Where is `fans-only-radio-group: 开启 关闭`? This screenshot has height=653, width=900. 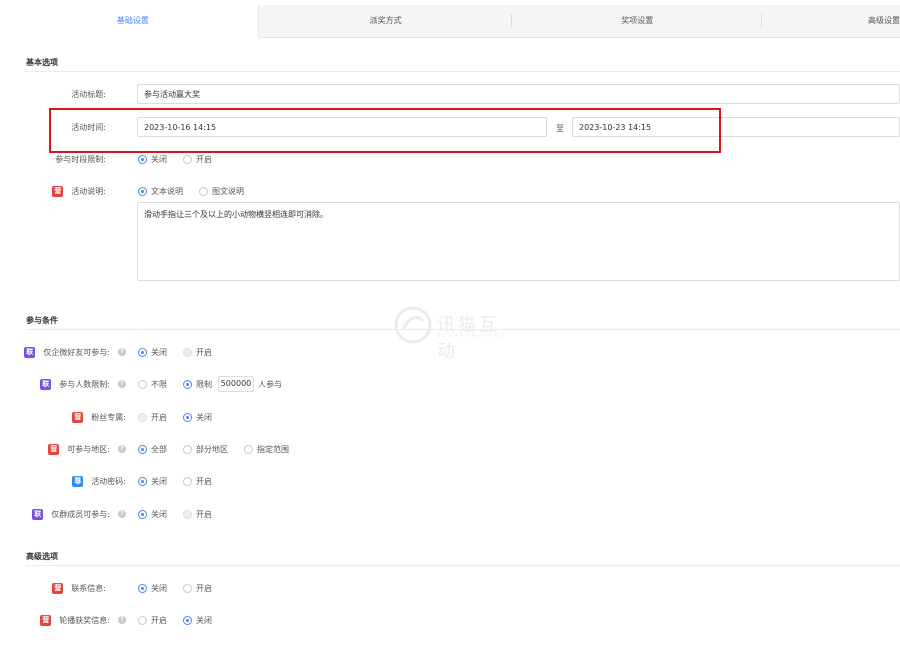
fans-only-radio-group: 开启 关闭 is located at coordinates (183, 417).